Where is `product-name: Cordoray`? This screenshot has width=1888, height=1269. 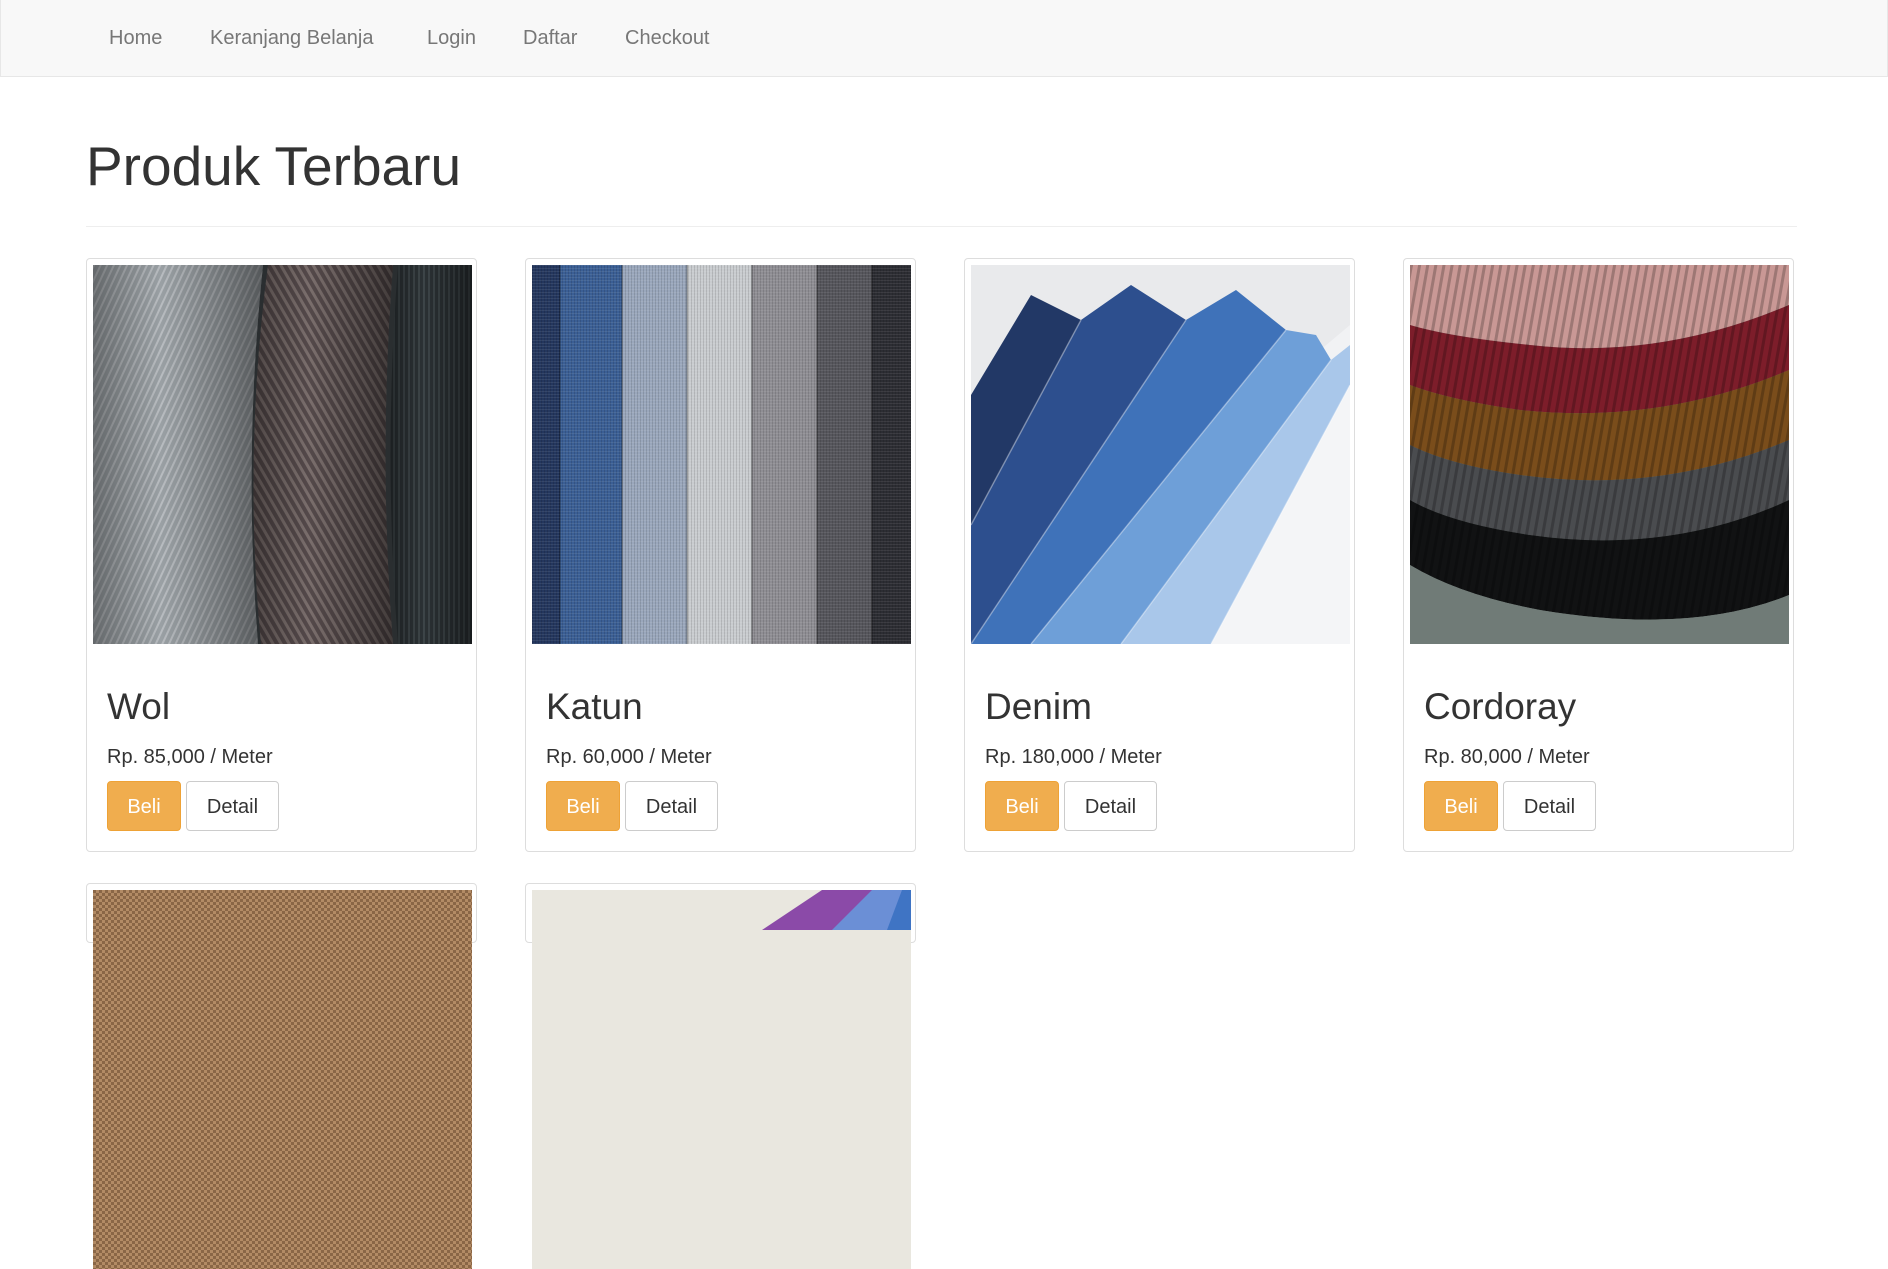
product-name: Cordoray is located at coordinates (1500, 706).